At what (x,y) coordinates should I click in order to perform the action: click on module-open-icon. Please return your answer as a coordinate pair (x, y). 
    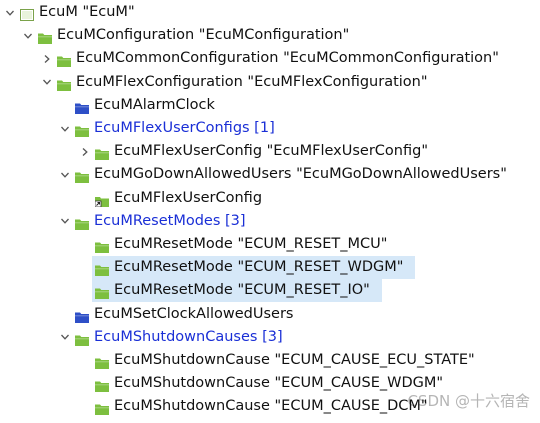
    Looking at the image, I should click on (27, 13).